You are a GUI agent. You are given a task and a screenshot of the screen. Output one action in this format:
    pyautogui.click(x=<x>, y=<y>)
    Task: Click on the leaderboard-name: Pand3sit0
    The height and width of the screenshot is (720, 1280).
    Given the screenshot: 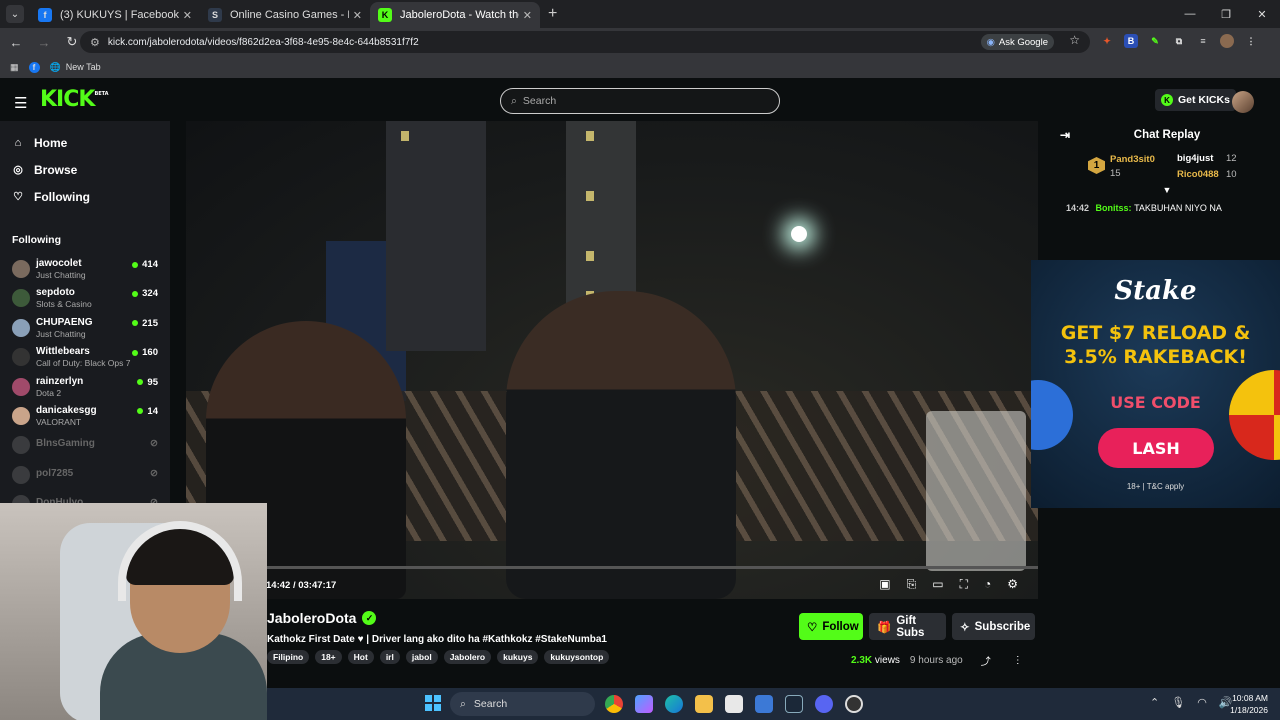 What is the action you would take?
    pyautogui.click(x=1132, y=159)
    